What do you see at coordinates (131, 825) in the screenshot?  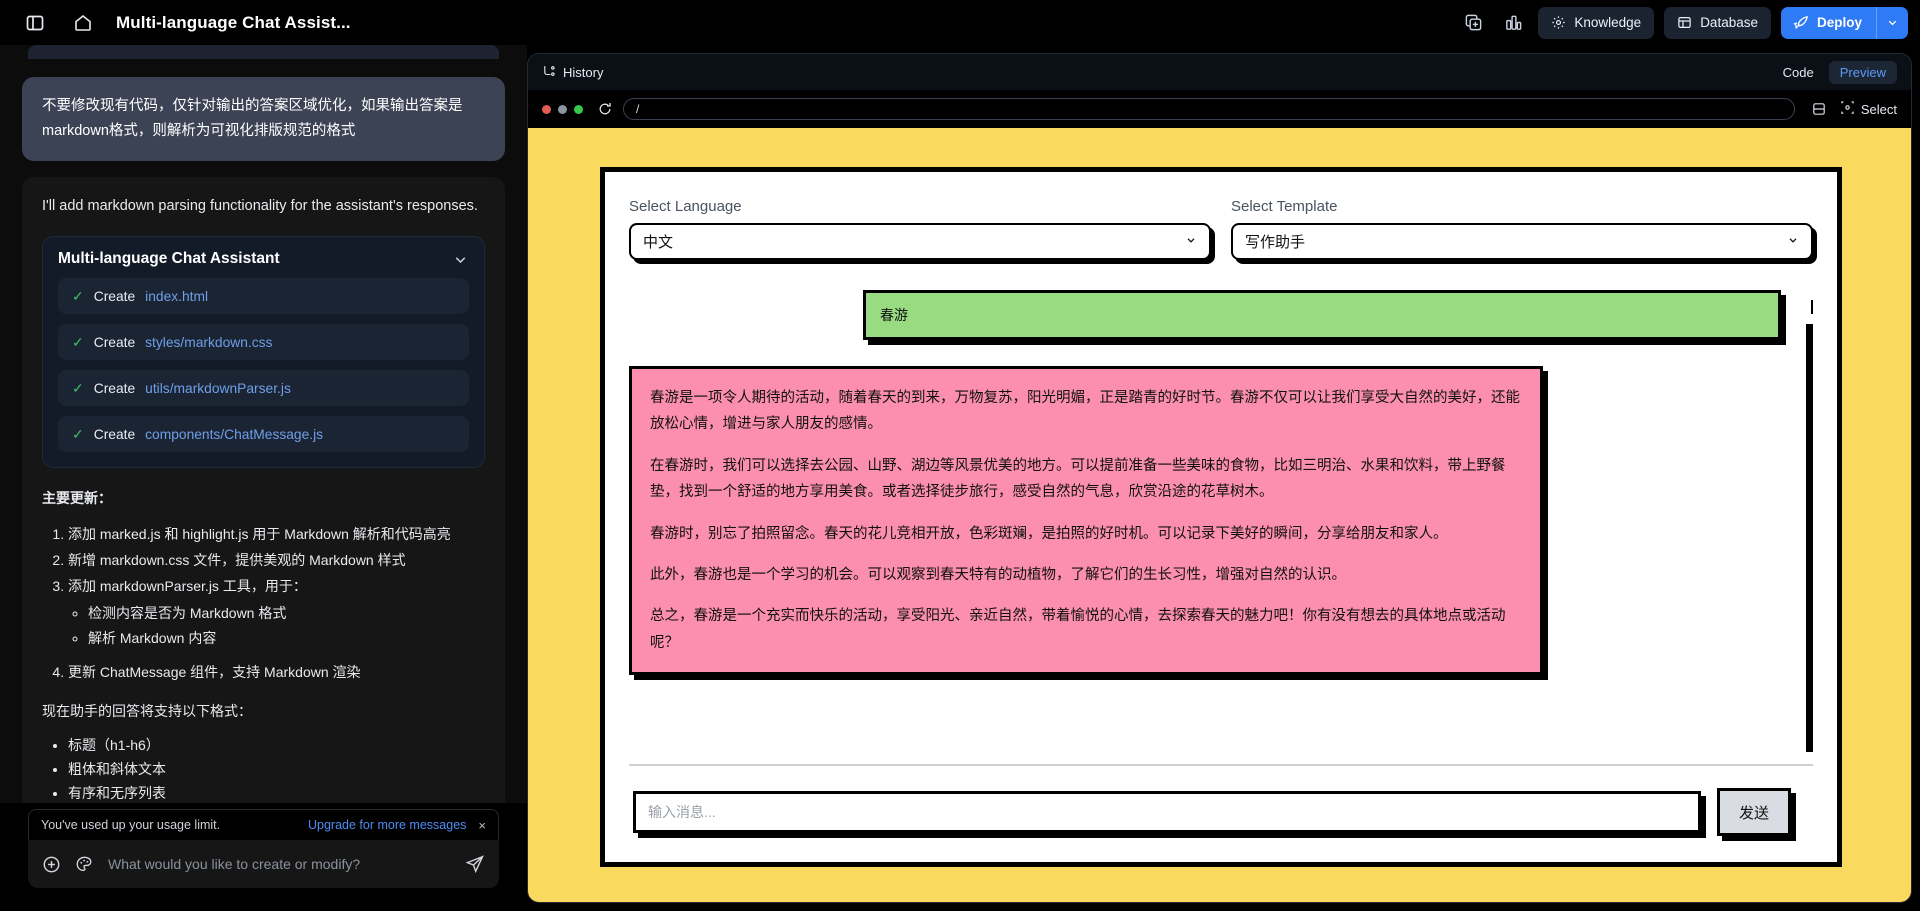 I see `usage-limit-text: You've used up your usage limit.` at bounding box center [131, 825].